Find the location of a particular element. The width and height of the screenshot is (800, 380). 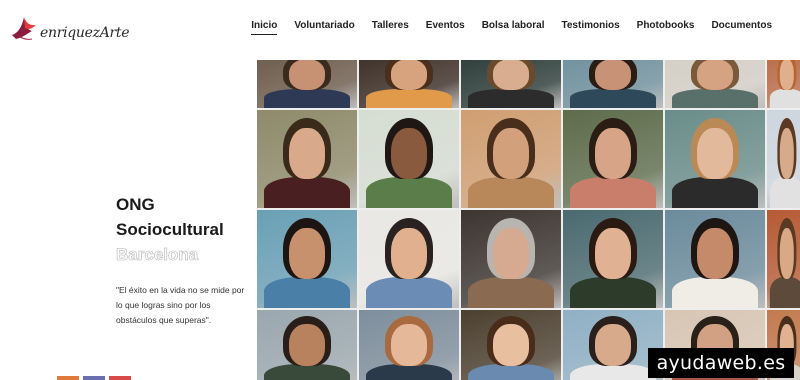

hero-title: ONG Sociocultural Barcelona is located at coordinates (186, 229).